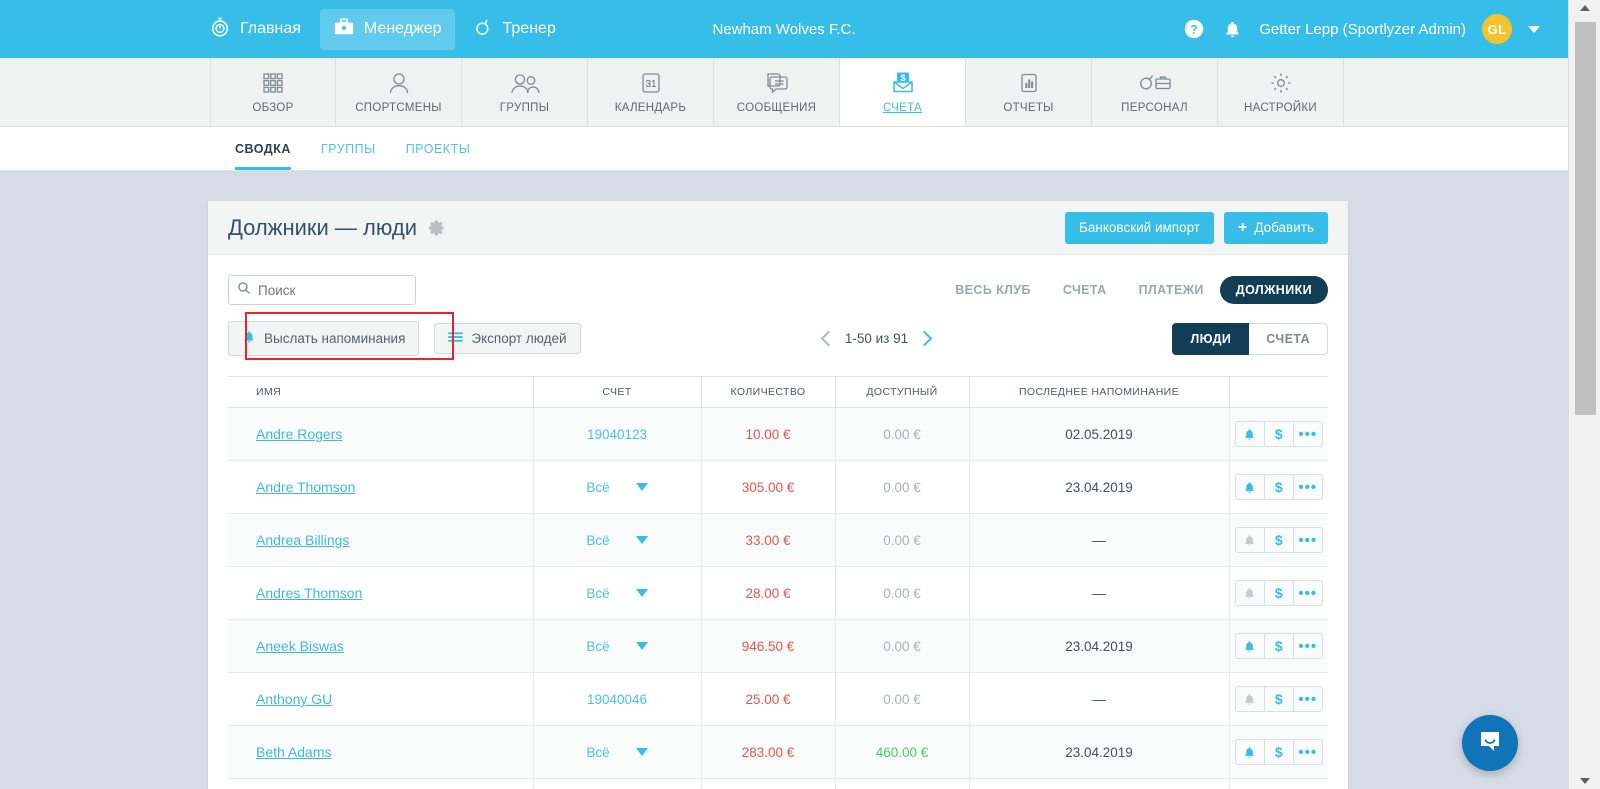 Image resolution: width=1600 pixels, height=789 pixels. Describe the element at coordinates (767, 392) in the screenshot. I see `col-header-amount: КОЛИЧЕСТВО` at that location.